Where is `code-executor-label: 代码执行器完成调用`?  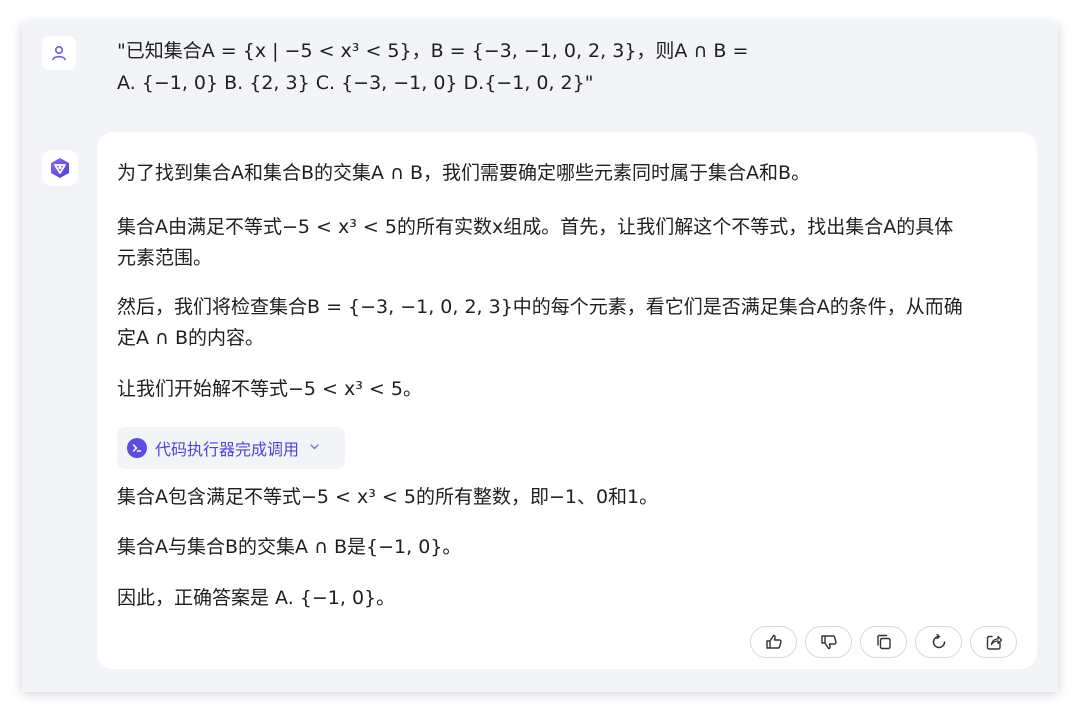 code-executor-label: 代码执行器完成调用 is located at coordinates (227, 449).